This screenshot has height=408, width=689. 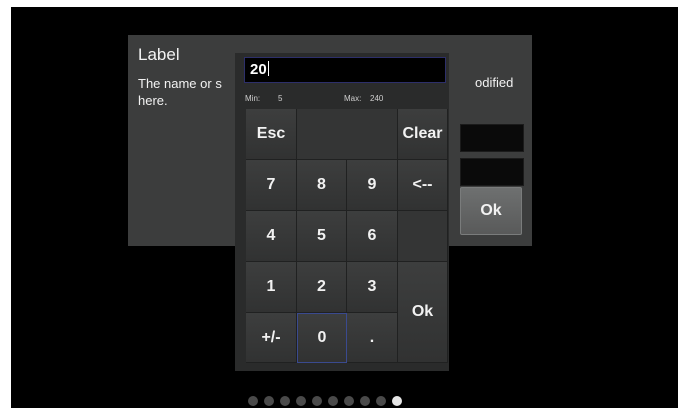 I want to click on sign-key: +/-, so click(x=271, y=338).